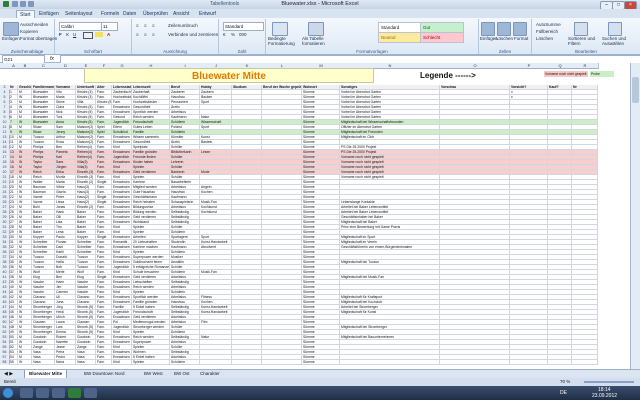 The image size is (640, 400). What do you see at coordinates (210, 374) in the screenshot?
I see `sheet-tab-charakter: Charakter` at bounding box center [210, 374].